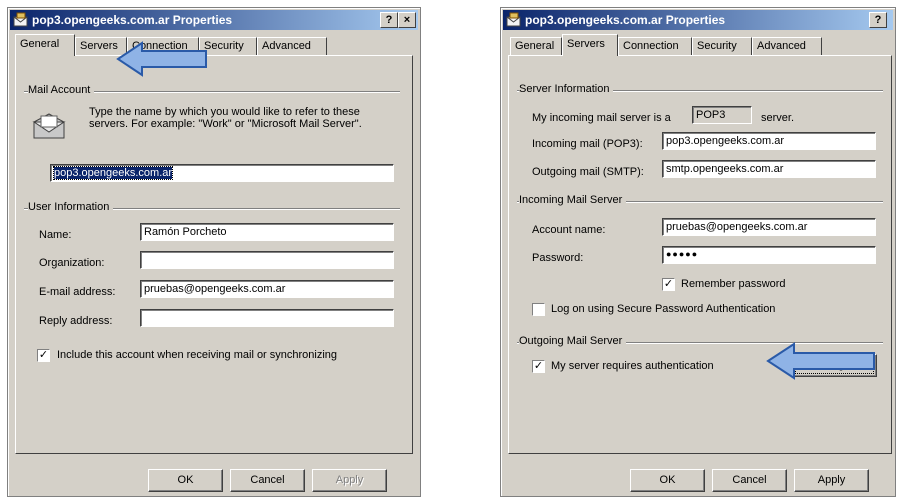 The image size is (897, 501). Describe the element at coordinates (722, 46) in the screenshot. I see `tab-security: Security` at that location.